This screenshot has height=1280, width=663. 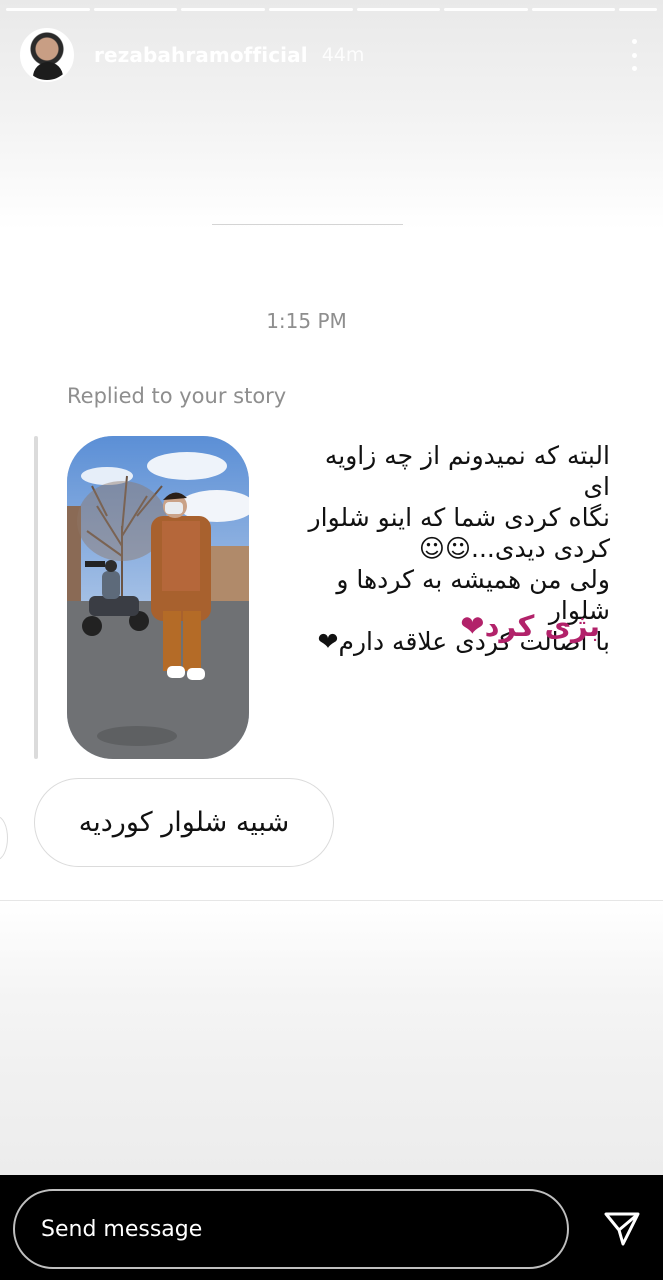 I want to click on message-text: شبیه شلوار کوردیه, so click(x=184, y=822).